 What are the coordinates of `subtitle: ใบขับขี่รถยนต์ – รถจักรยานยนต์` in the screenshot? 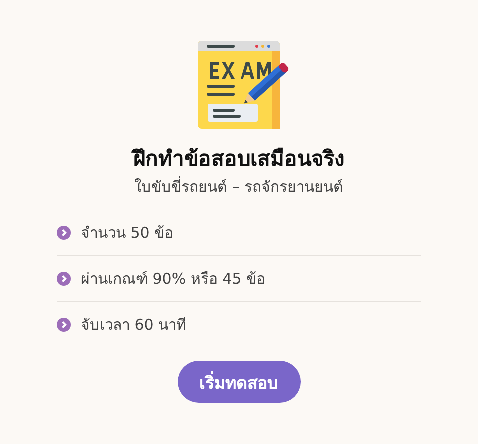 It's located at (239, 187).